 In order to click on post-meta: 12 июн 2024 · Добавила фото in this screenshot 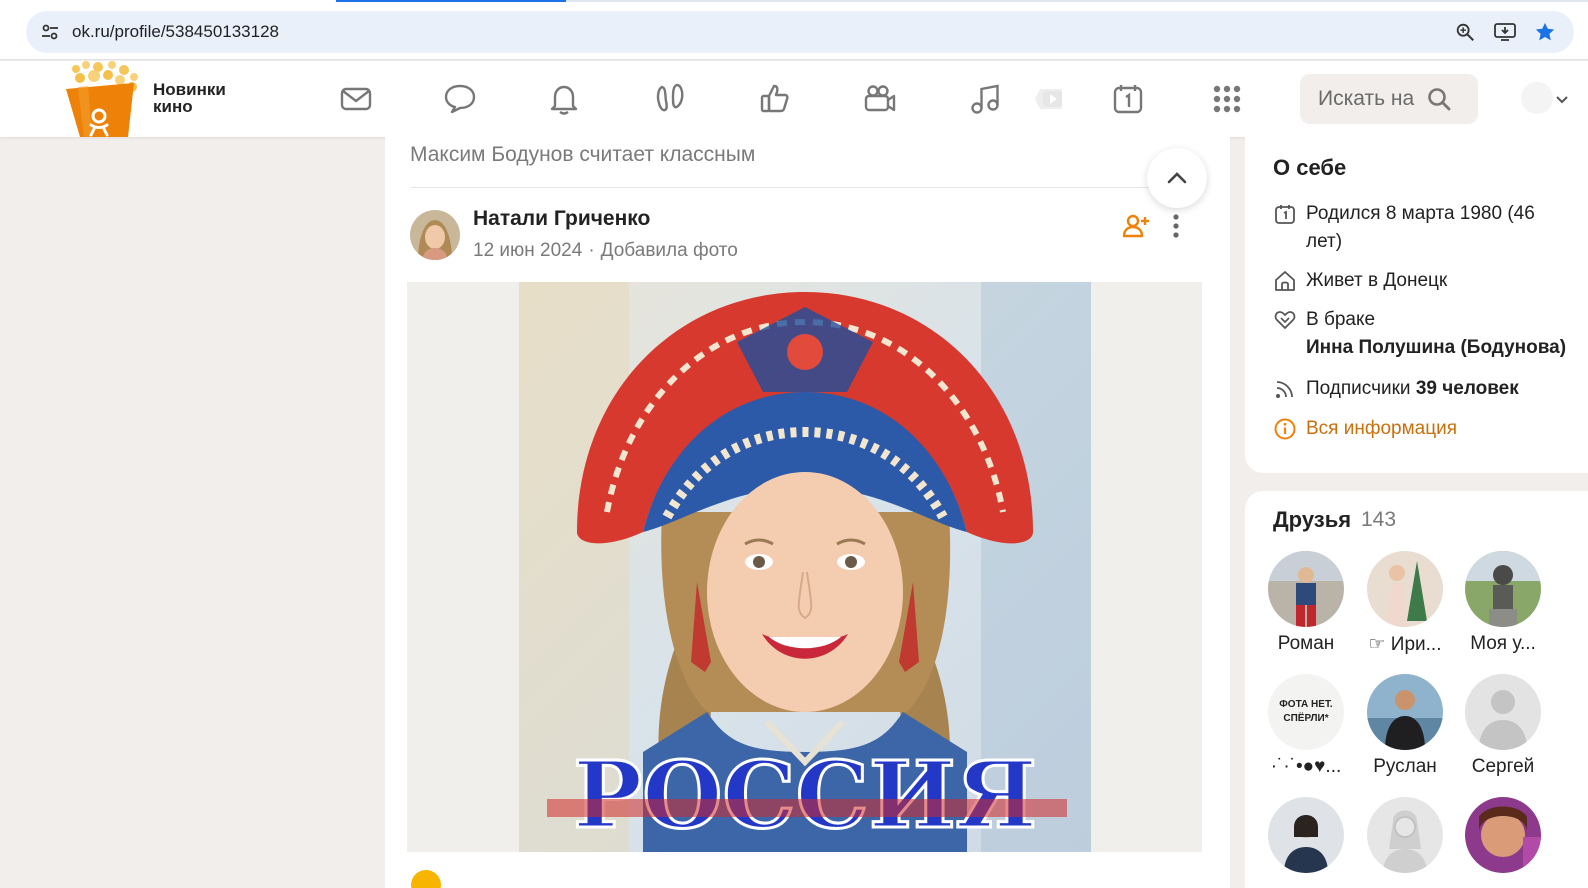, I will do `click(605, 251)`.